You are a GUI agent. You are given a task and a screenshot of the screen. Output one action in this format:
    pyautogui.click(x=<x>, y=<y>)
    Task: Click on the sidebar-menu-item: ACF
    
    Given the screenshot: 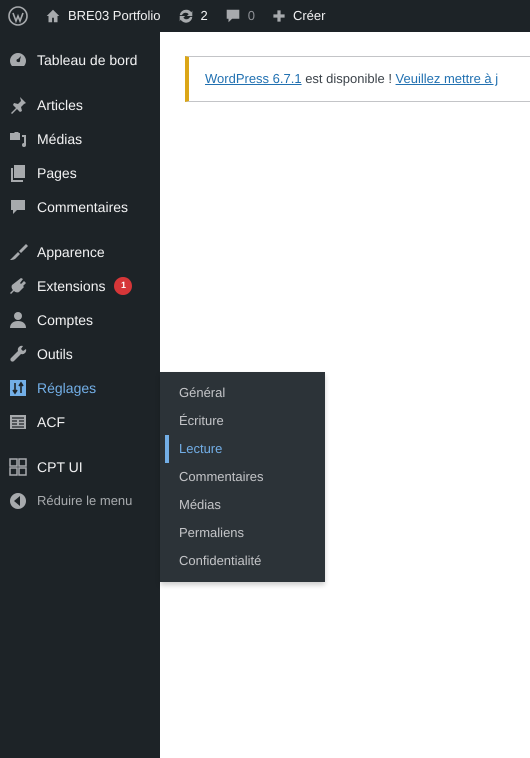 What is the action you would take?
    pyautogui.click(x=80, y=422)
    